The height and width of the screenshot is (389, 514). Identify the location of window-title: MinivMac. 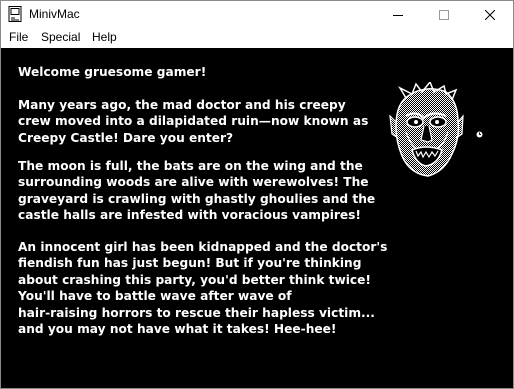
(54, 14).